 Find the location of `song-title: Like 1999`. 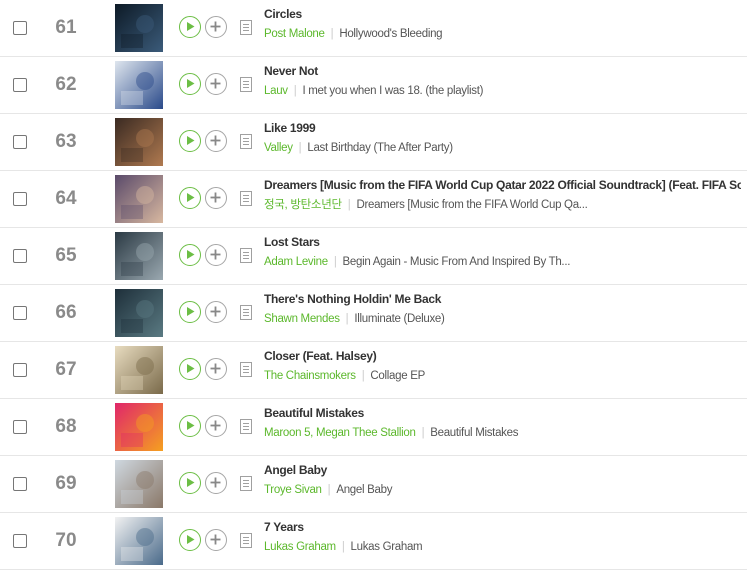

song-title: Like 1999 is located at coordinates (502, 128).